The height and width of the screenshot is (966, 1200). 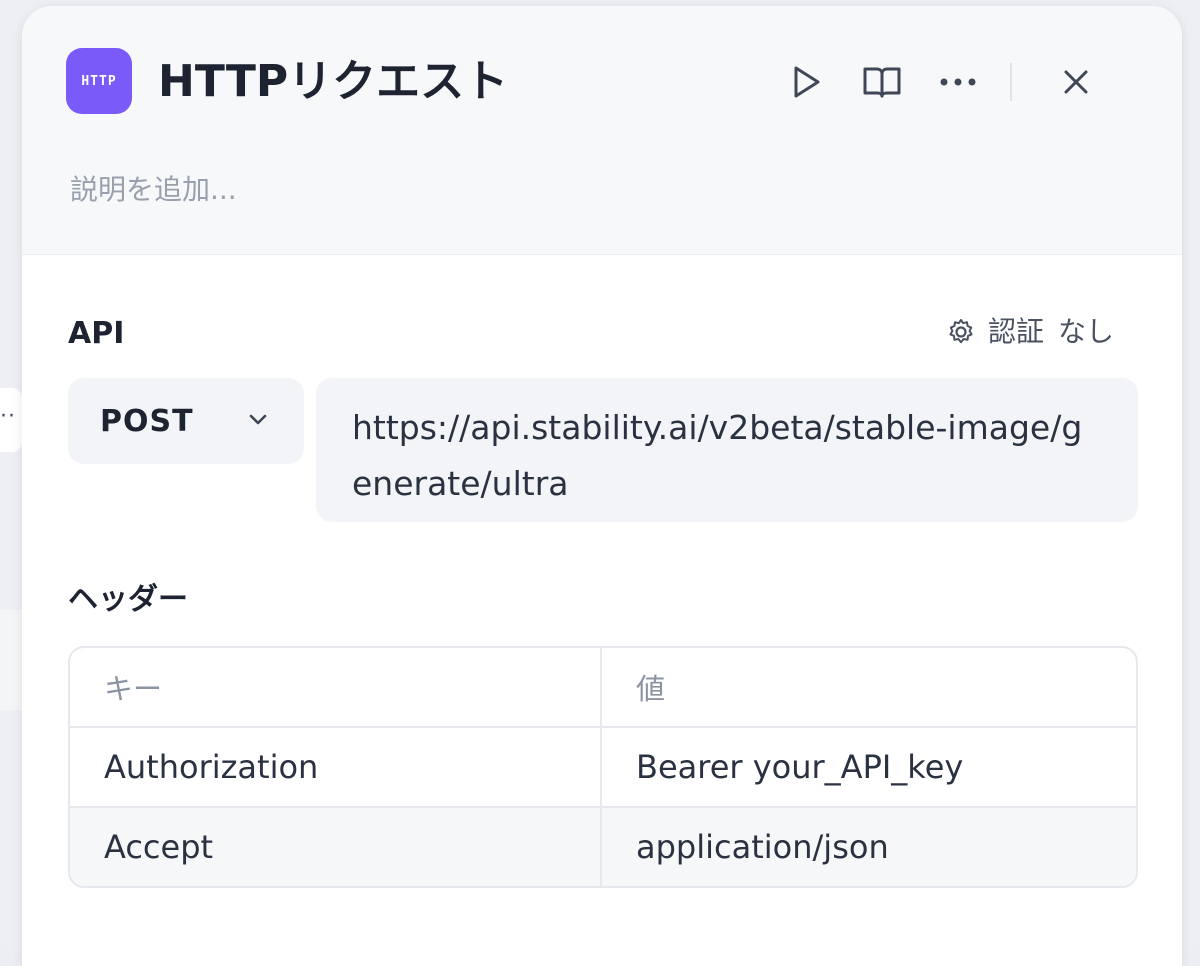 I want to click on table-row: Authorization Bearer your_API_key, so click(x=603, y=766).